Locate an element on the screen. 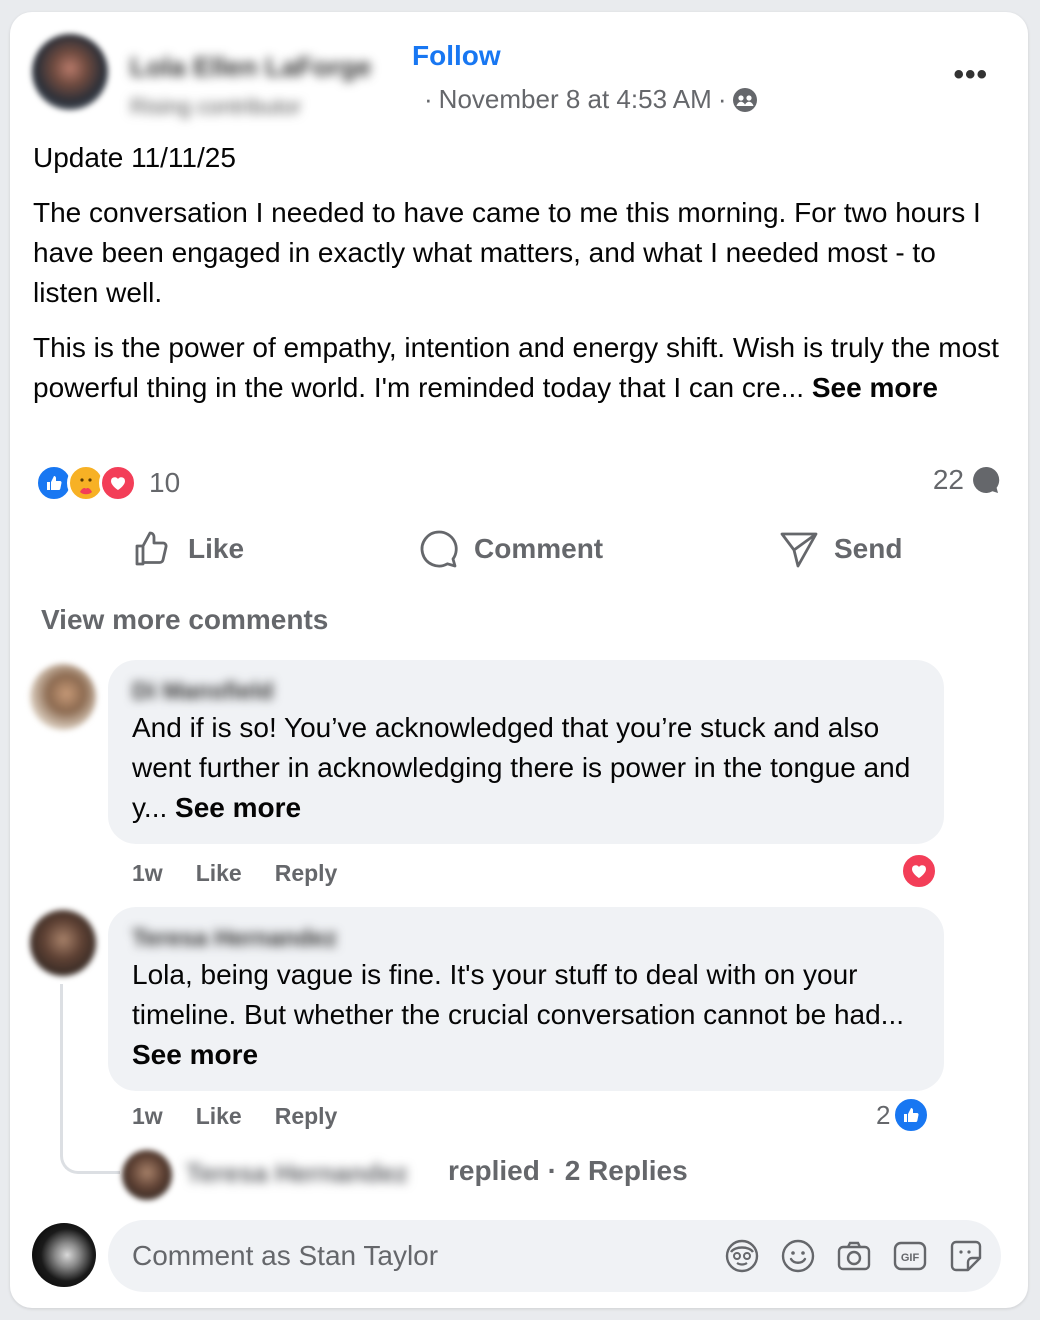 Image resolution: width=1040 pixels, height=1320 pixels. see-more-link: See more is located at coordinates (875, 387).